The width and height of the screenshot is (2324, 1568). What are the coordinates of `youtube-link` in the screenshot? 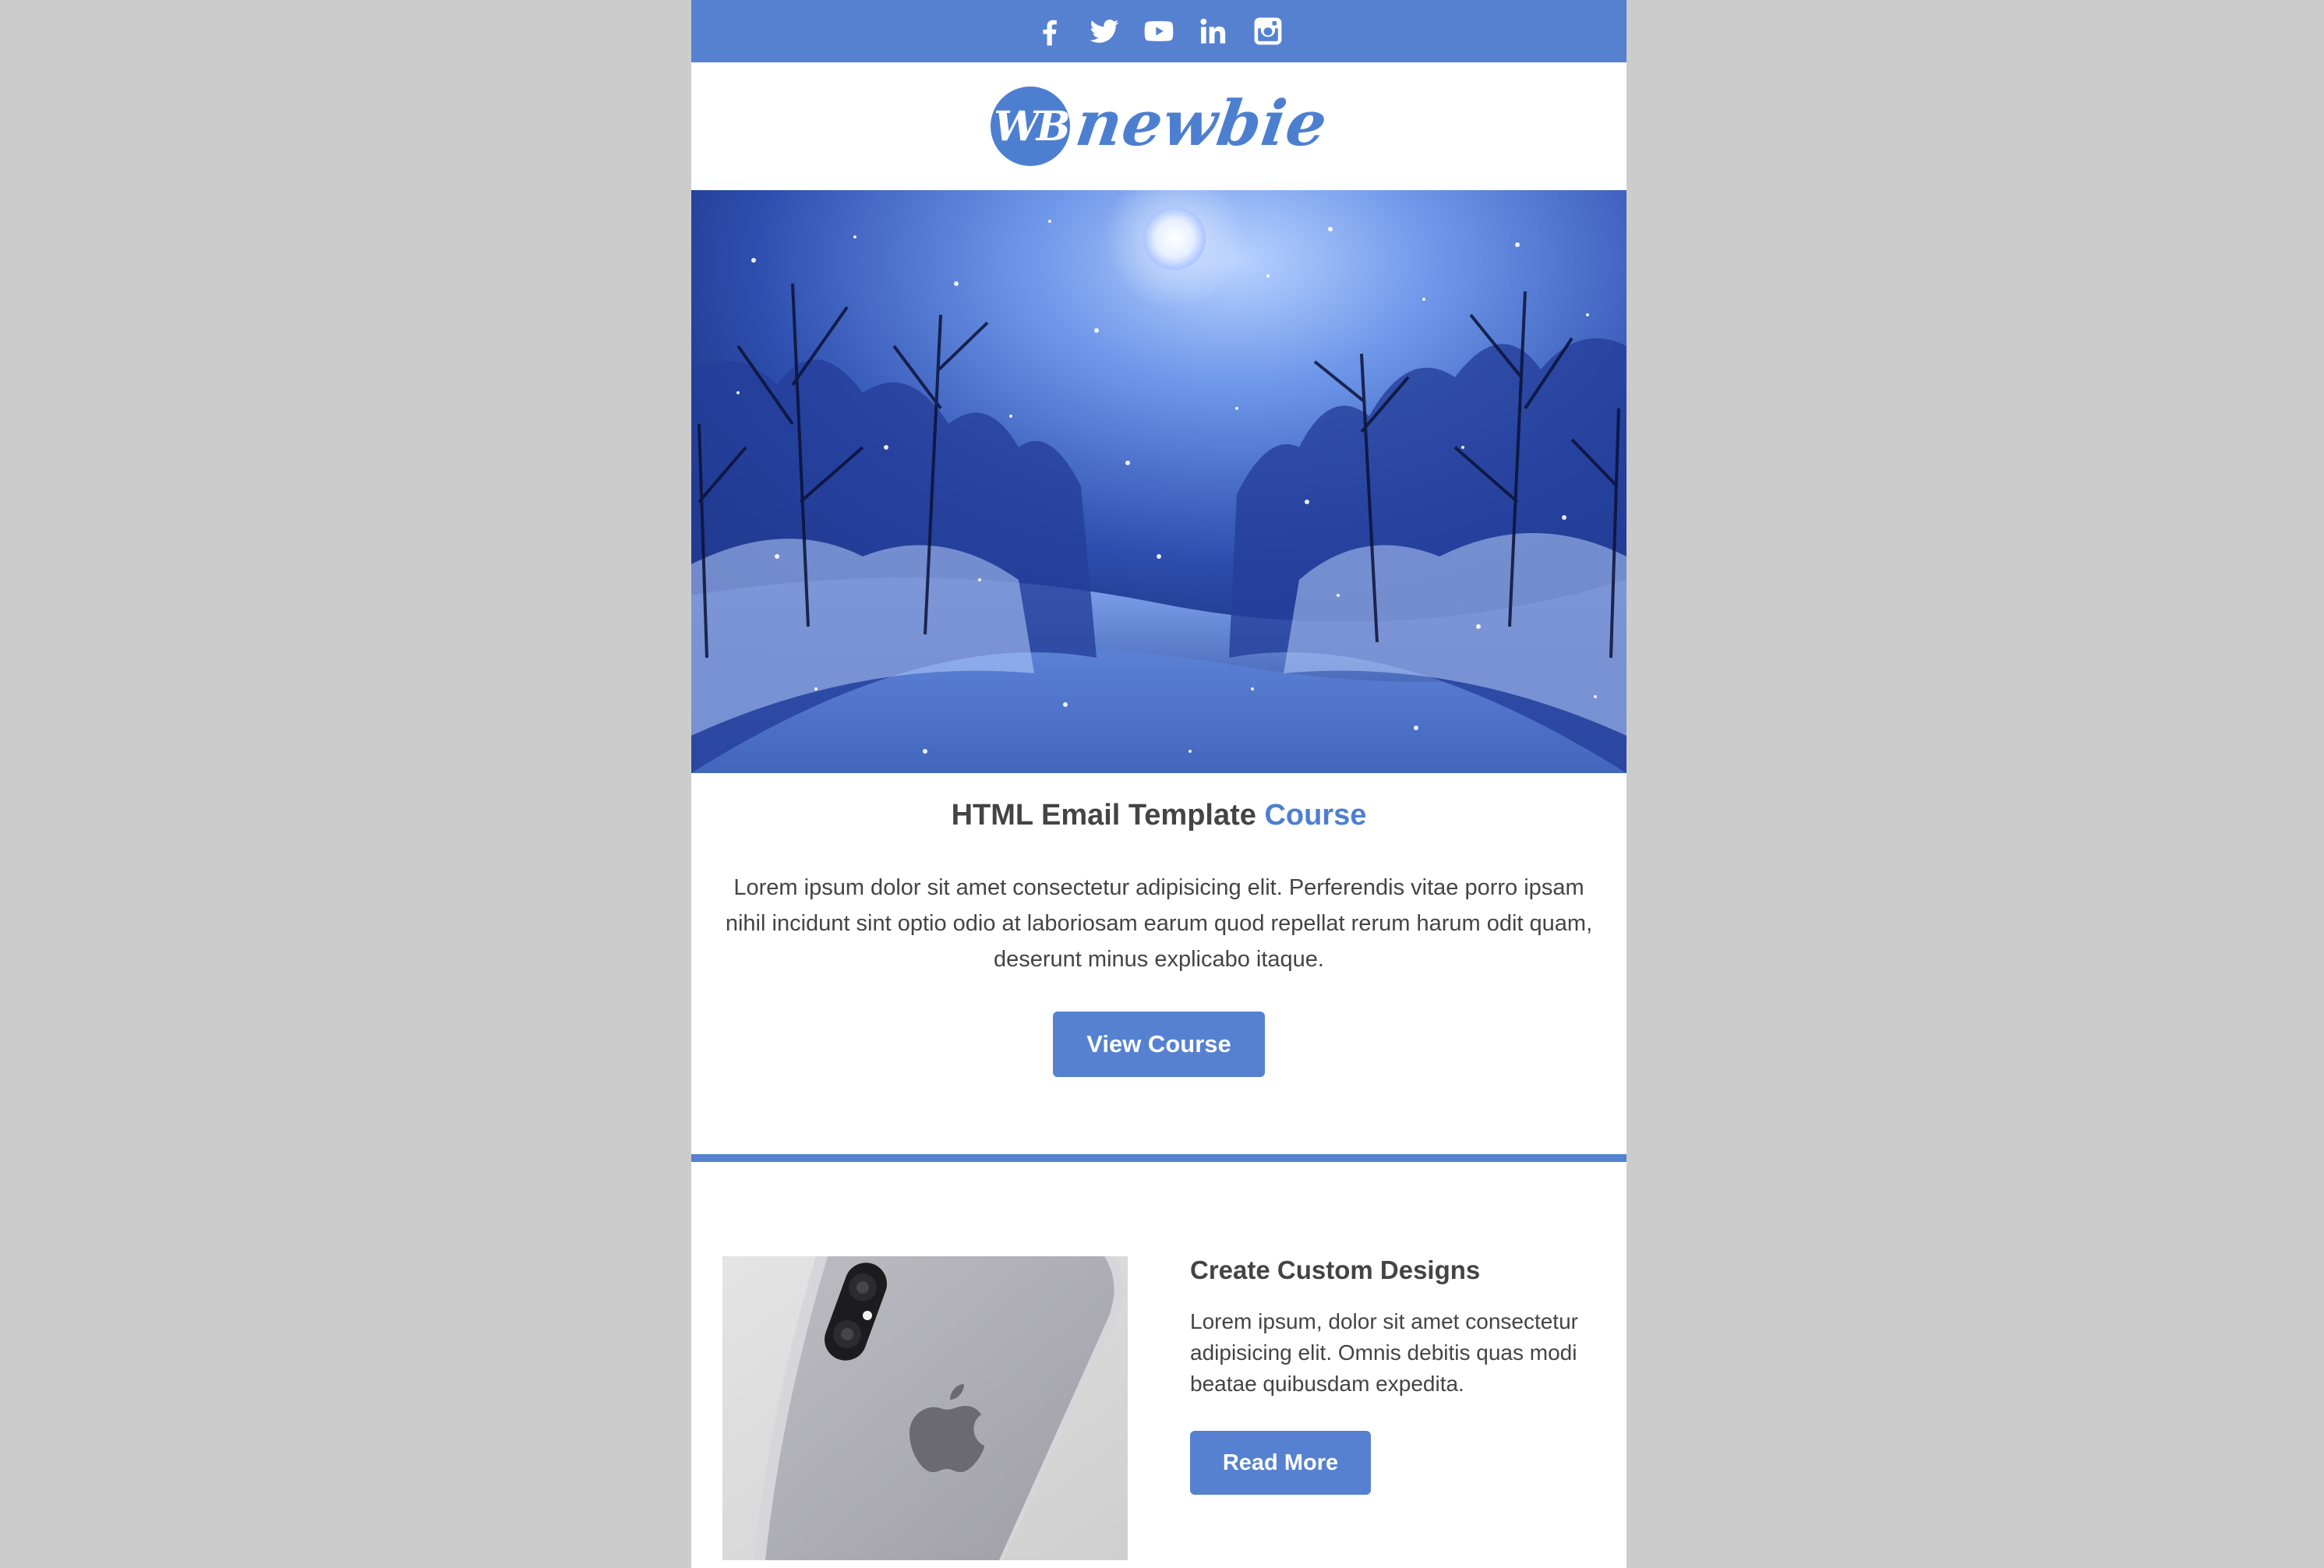 It's located at (1159, 31).